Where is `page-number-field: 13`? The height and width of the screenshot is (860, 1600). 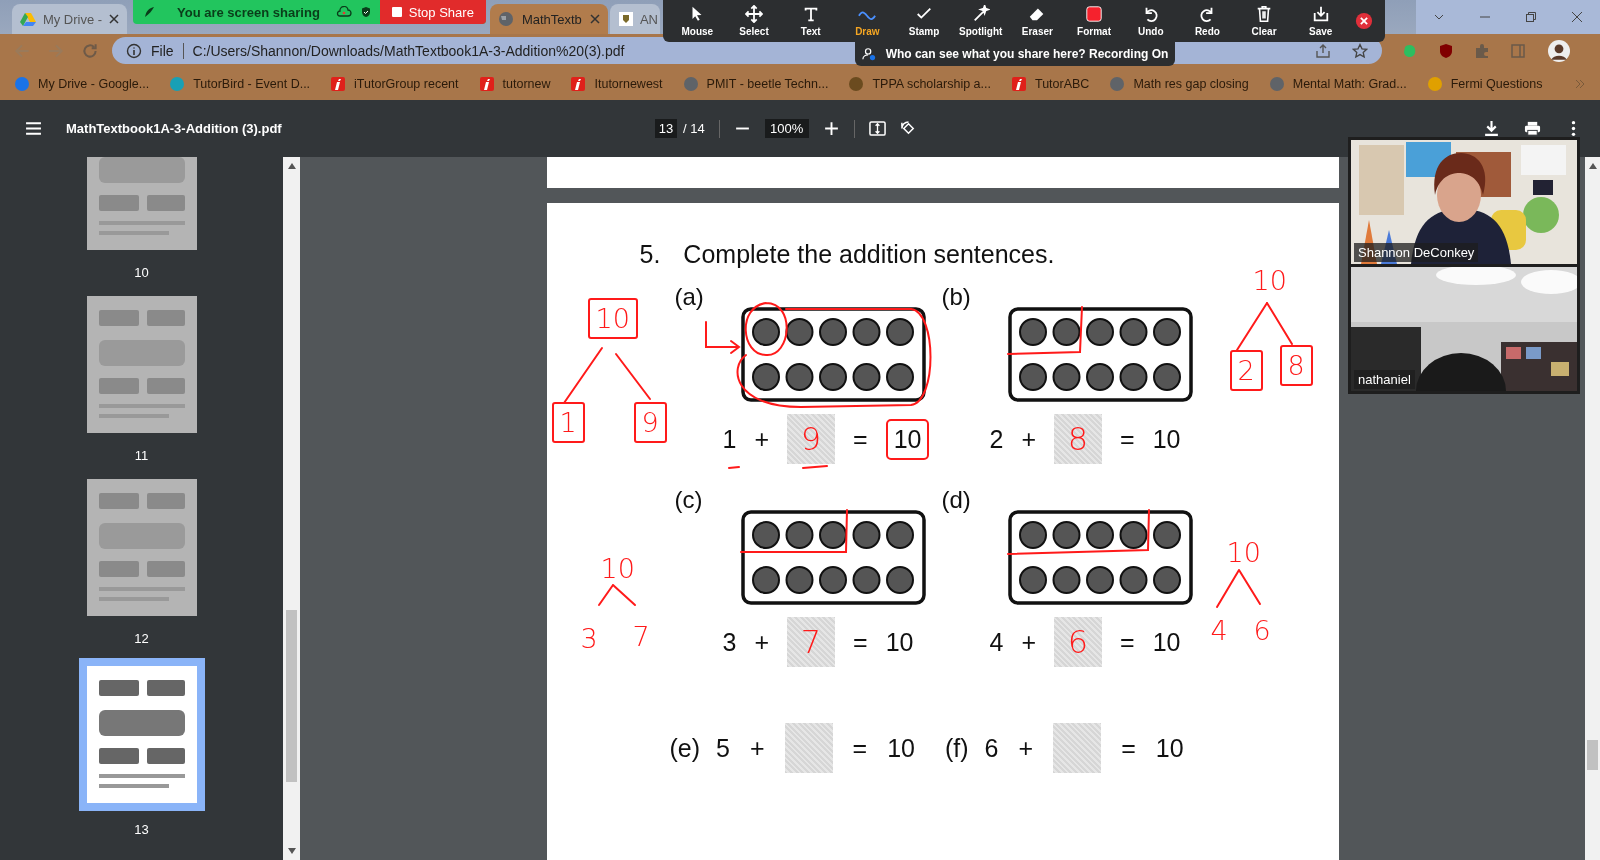
page-number-field: 13 is located at coordinates (666, 128).